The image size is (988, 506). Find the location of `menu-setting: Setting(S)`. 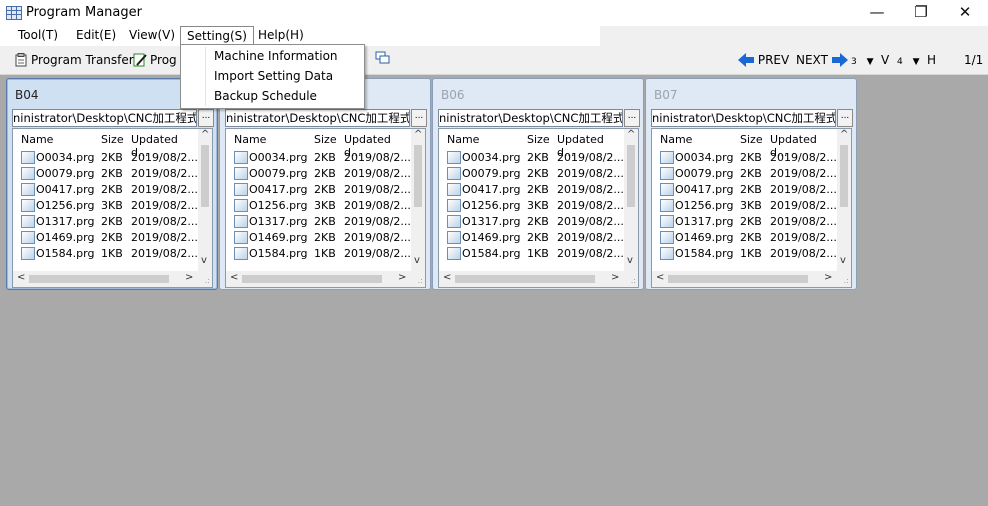

menu-setting: Setting(S) is located at coordinates (217, 36).